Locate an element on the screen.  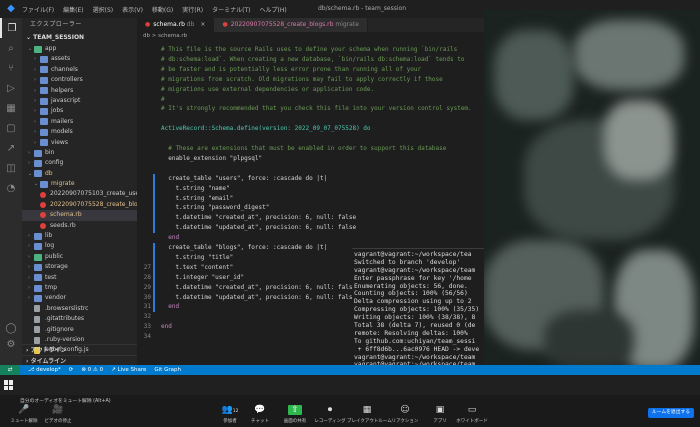
tab-schema-rb: ● schema.rb db × is located at coordinates (176, 25).